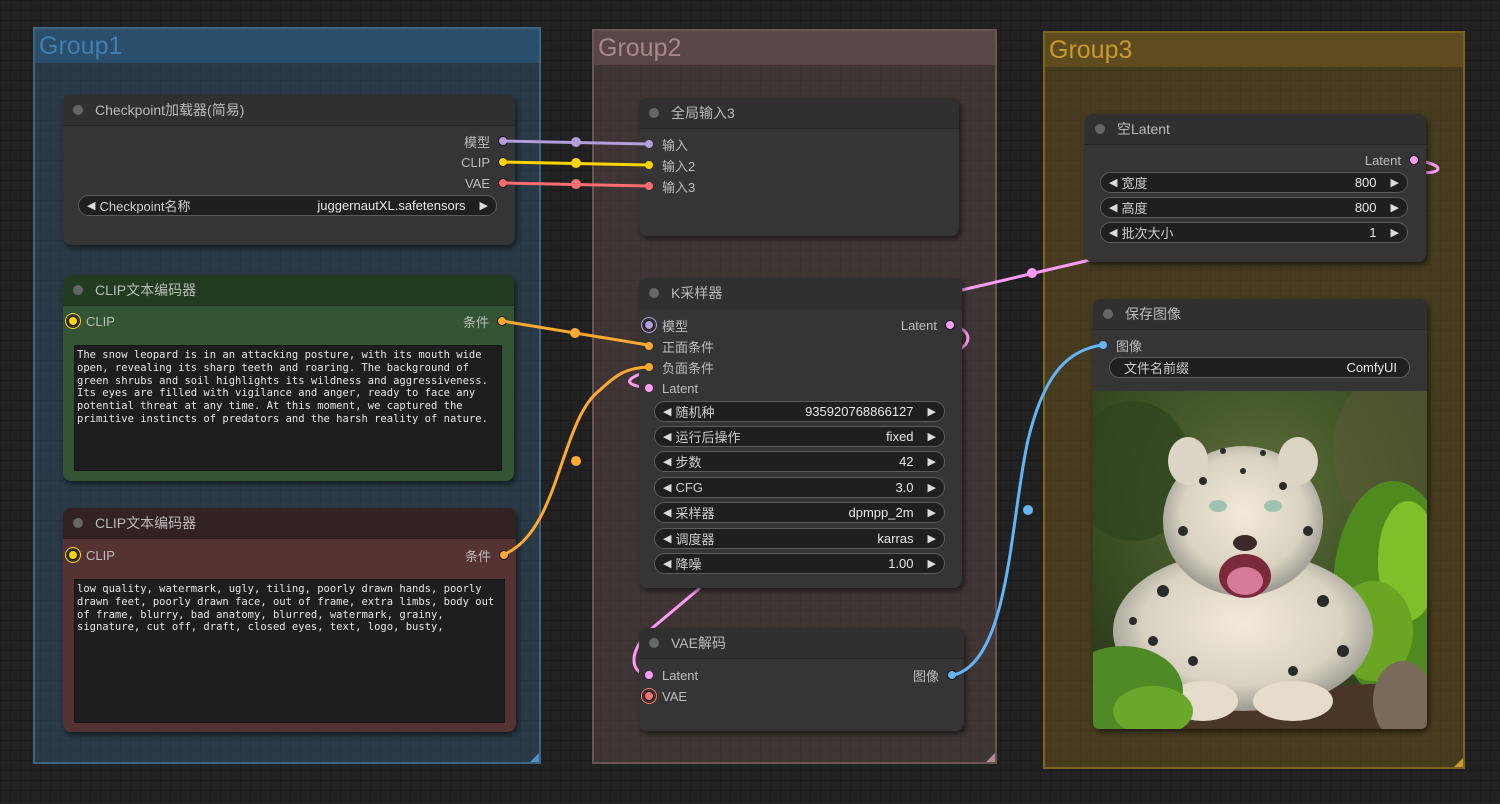 Image resolution: width=1500 pixels, height=804 pixels. I want to click on group-2-title: Group2, so click(794, 48).